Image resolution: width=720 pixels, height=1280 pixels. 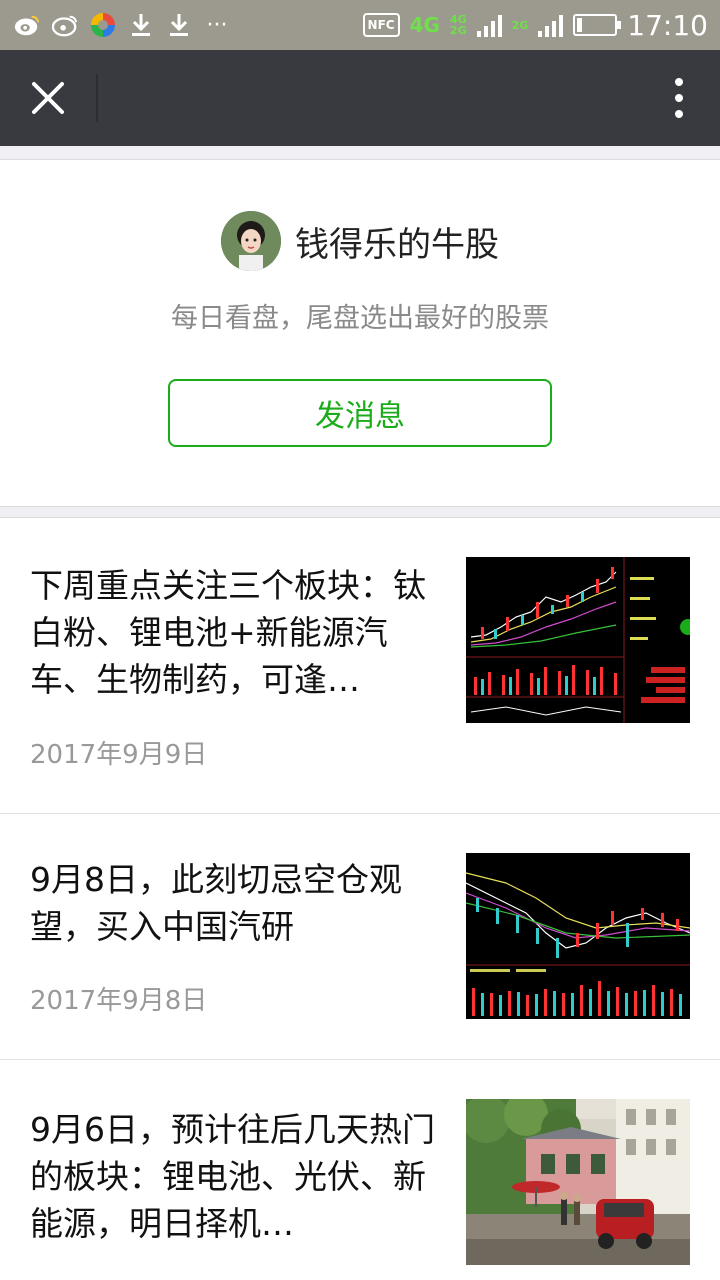 What do you see at coordinates (360, 25) in the screenshot?
I see `status-bar: ··· NFC 4G 4G 2G 2G 17:10` at bounding box center [360, 25].